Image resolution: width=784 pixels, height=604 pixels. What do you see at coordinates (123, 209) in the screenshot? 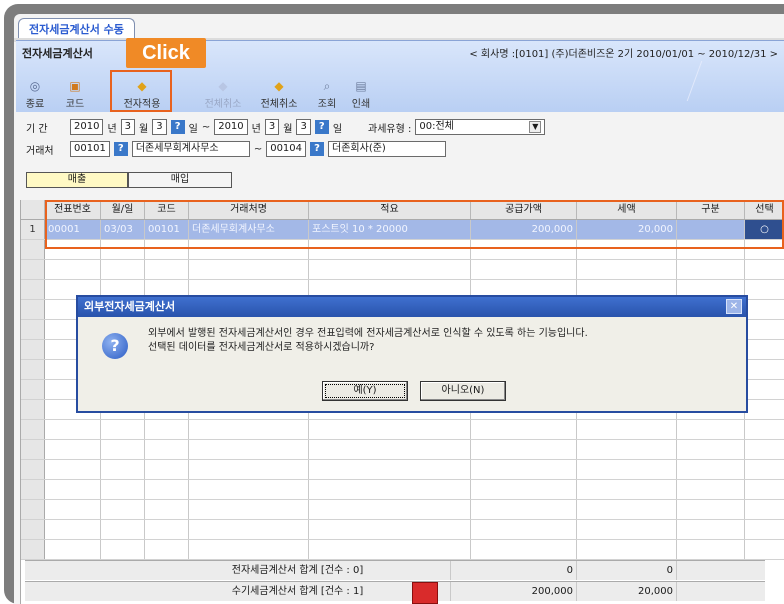
I see `col-date: 월/일` at bounding box center [123, 209].